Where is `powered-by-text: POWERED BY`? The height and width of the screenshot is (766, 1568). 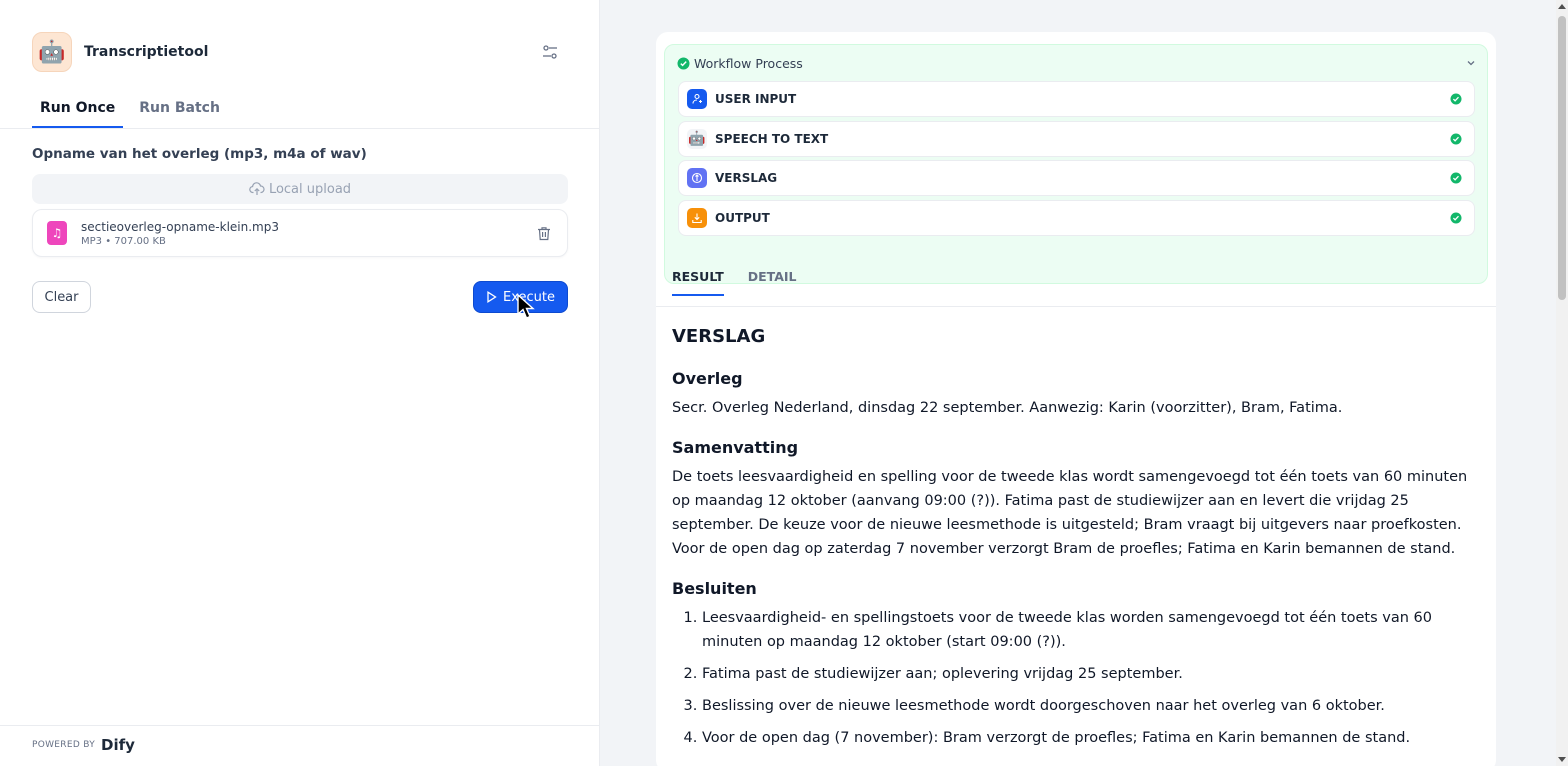
powered-by-text: POWERED BY is located at coordinates (64, 745).